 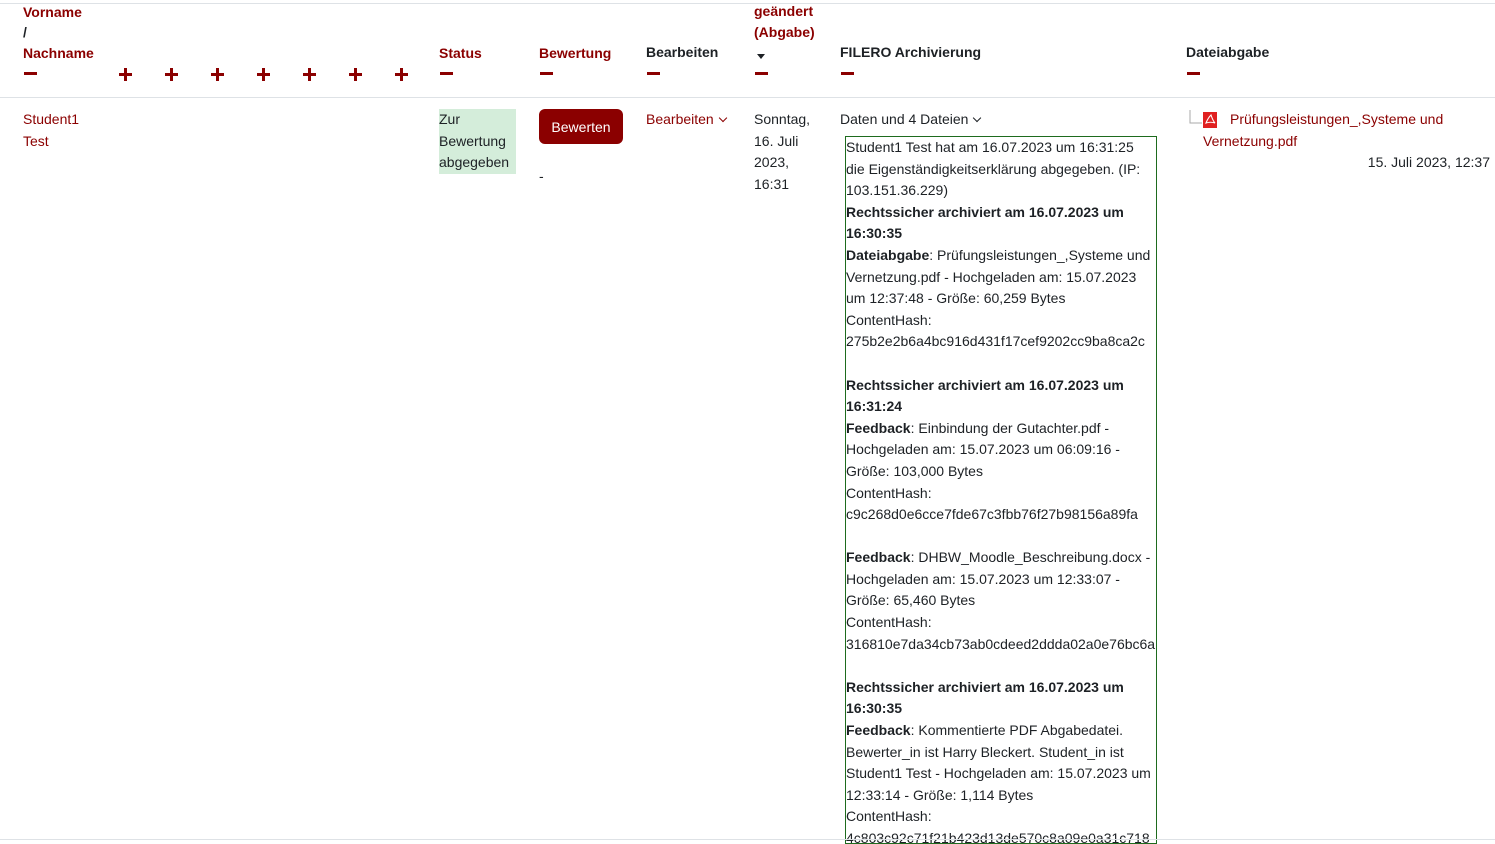 What do you see at coordinates (51, 120) in the screenshot?
I see `student-firstname-link: Student1` at bounding box center [51, 120].